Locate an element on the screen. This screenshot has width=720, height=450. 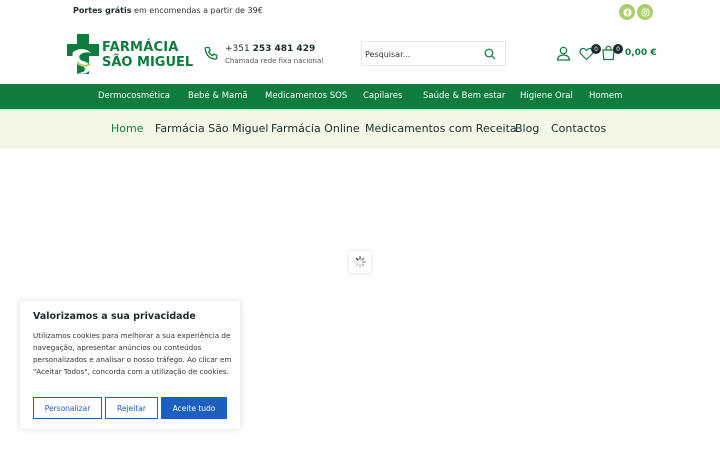
search-input is located at coordinates (424, 54).